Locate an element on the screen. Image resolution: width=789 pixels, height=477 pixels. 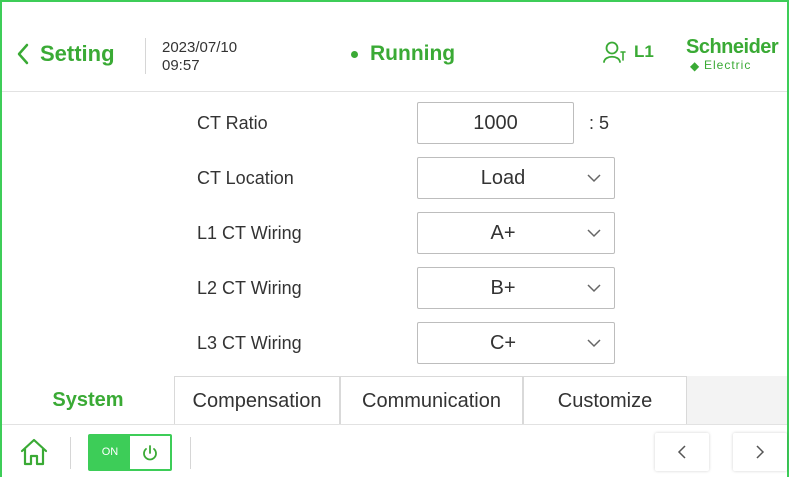
home-button is located at coordinates (34, 452).